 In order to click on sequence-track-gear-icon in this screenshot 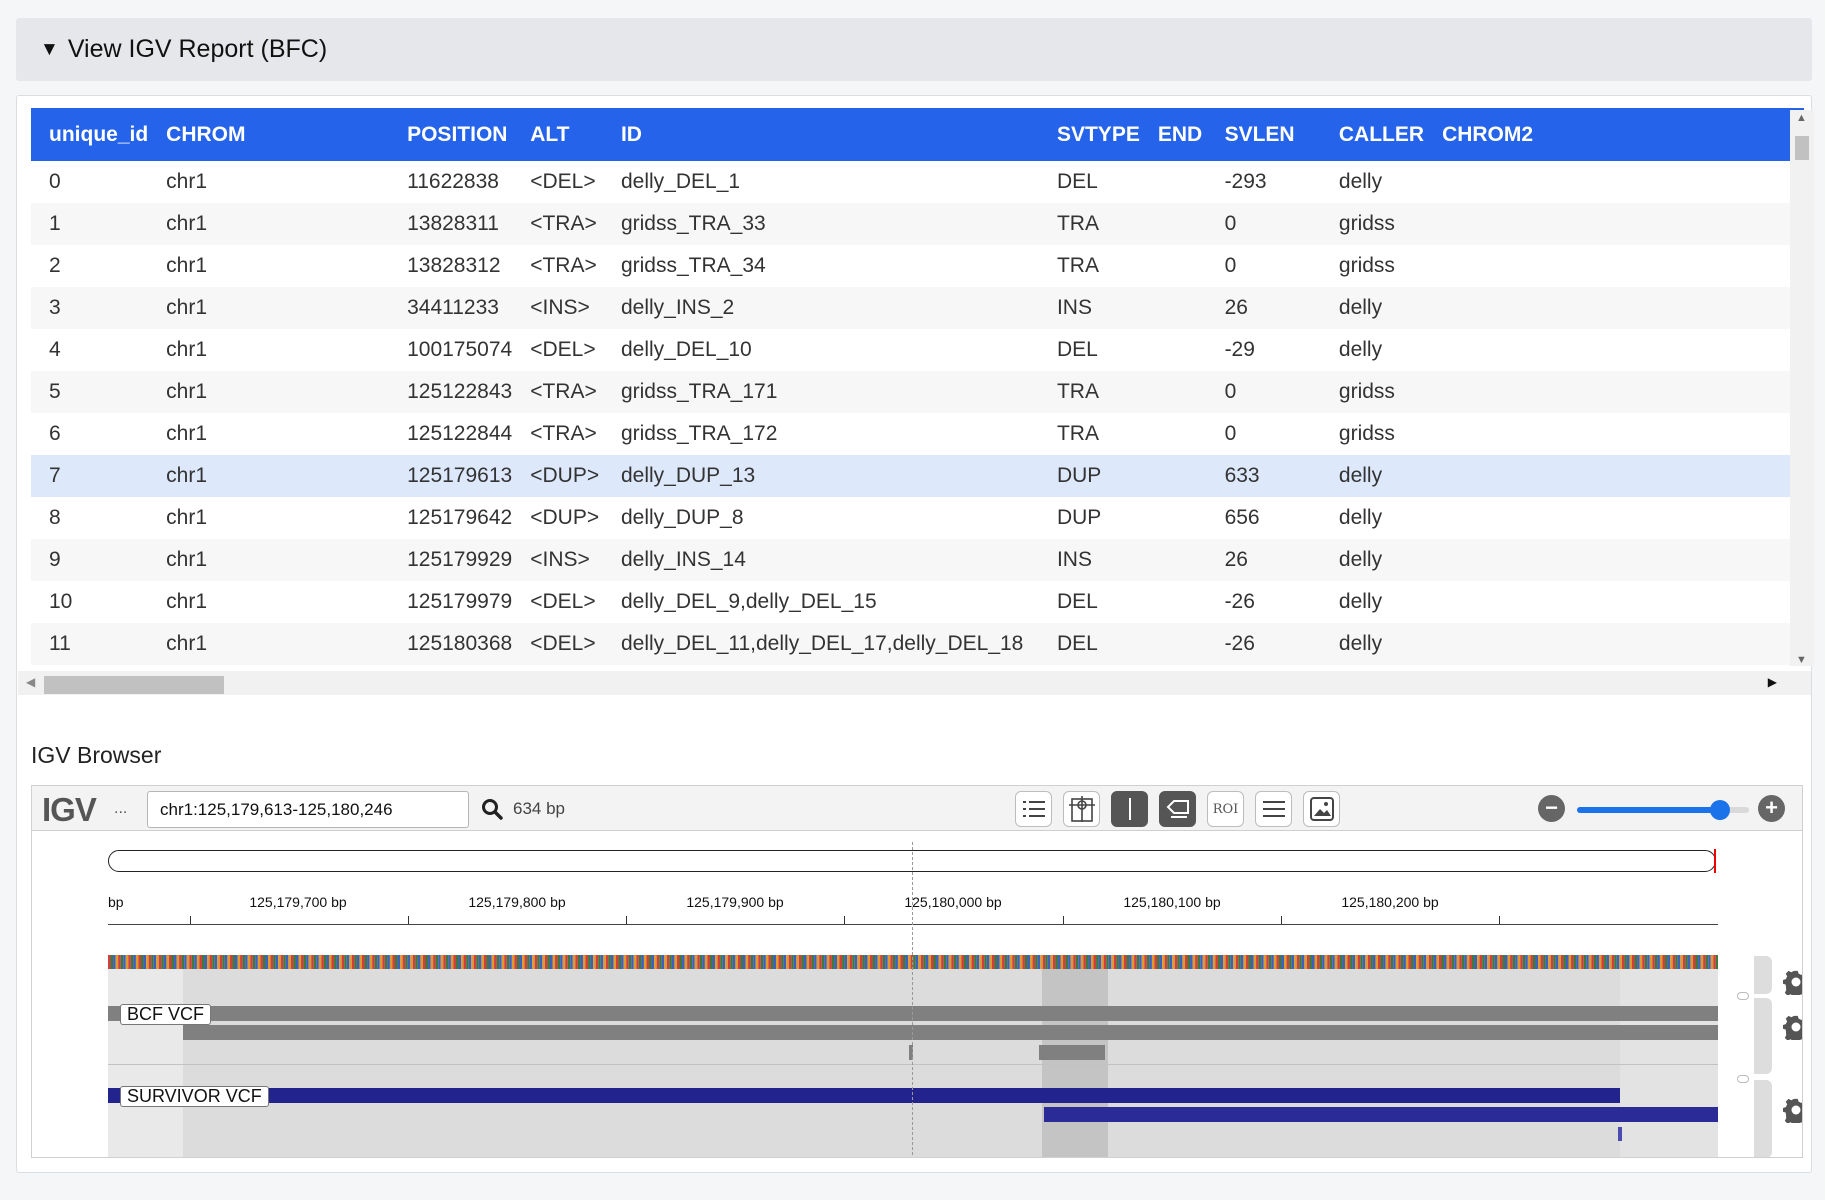, I will do `click(1793, 982)`.